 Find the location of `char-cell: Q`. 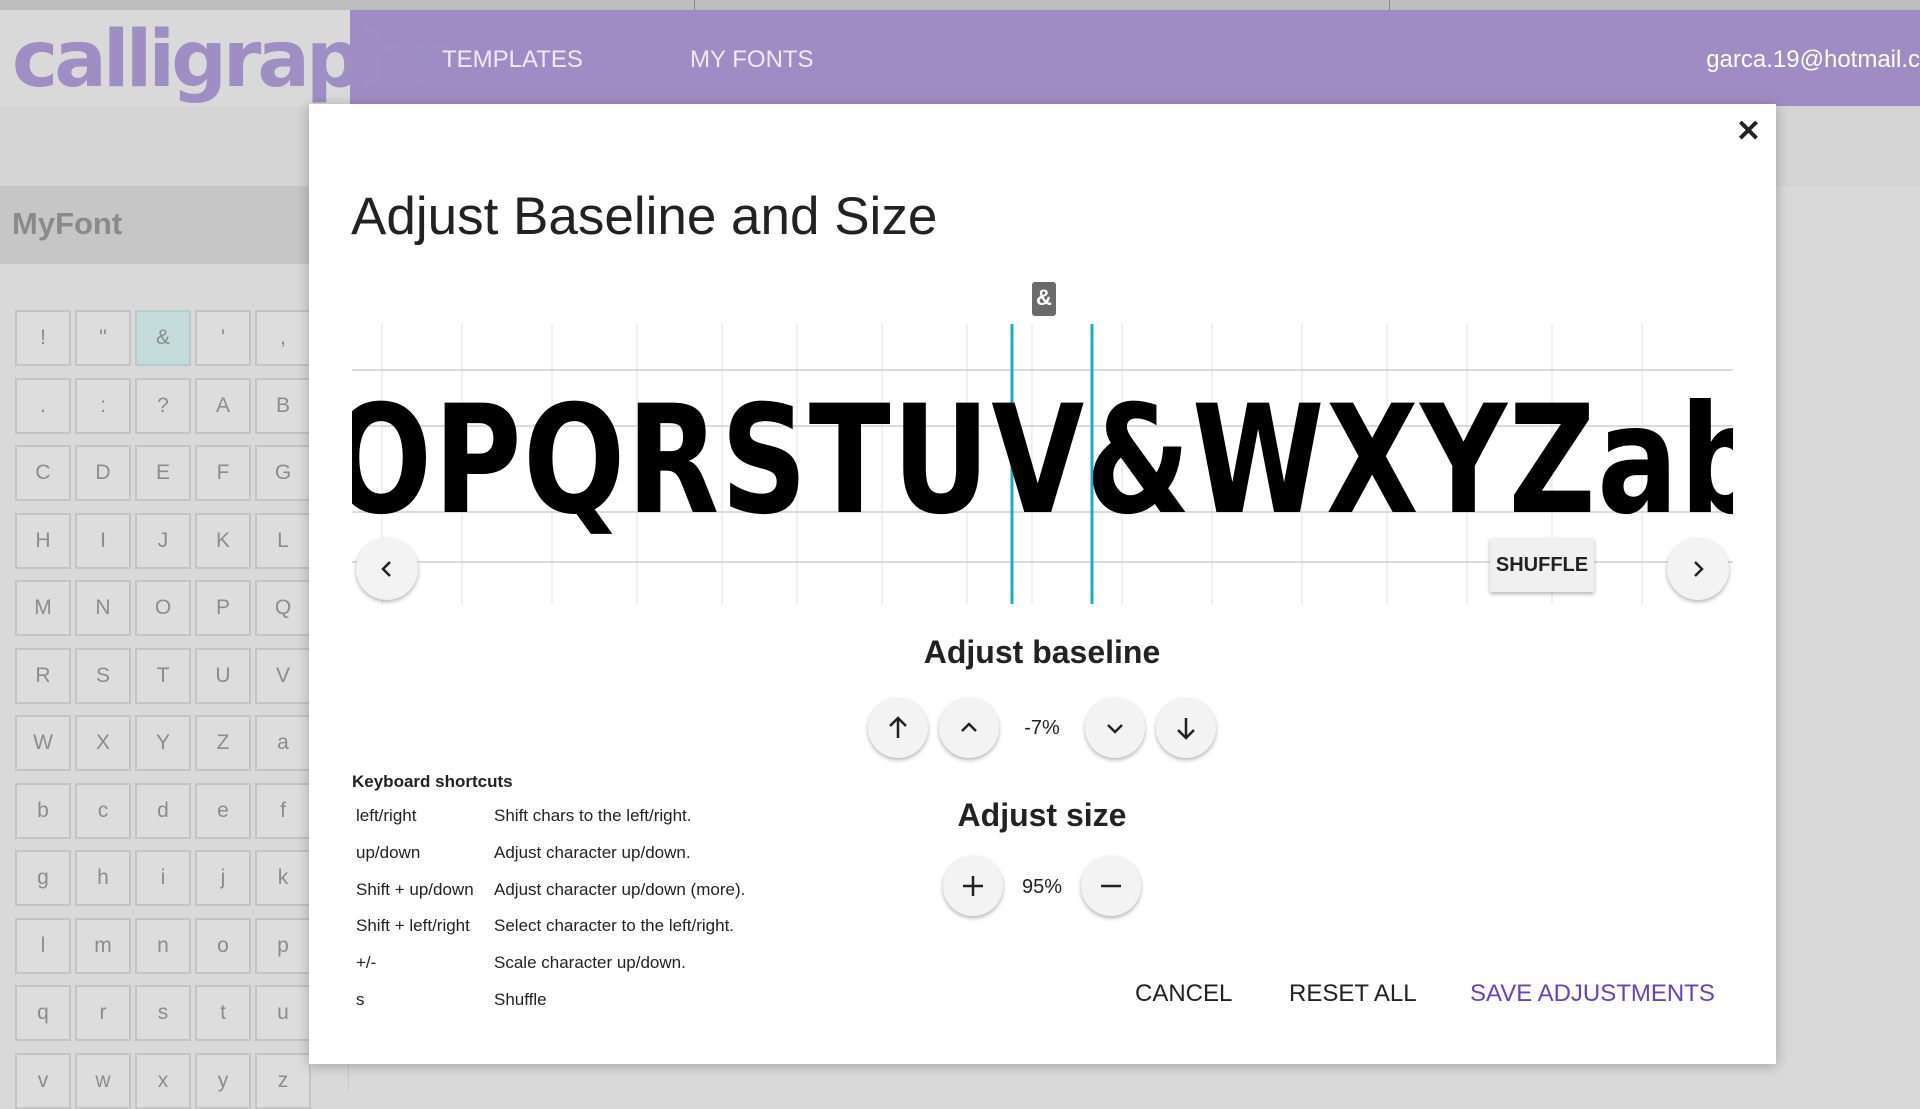

char-cell: Q is located at coordinates (283, 608).